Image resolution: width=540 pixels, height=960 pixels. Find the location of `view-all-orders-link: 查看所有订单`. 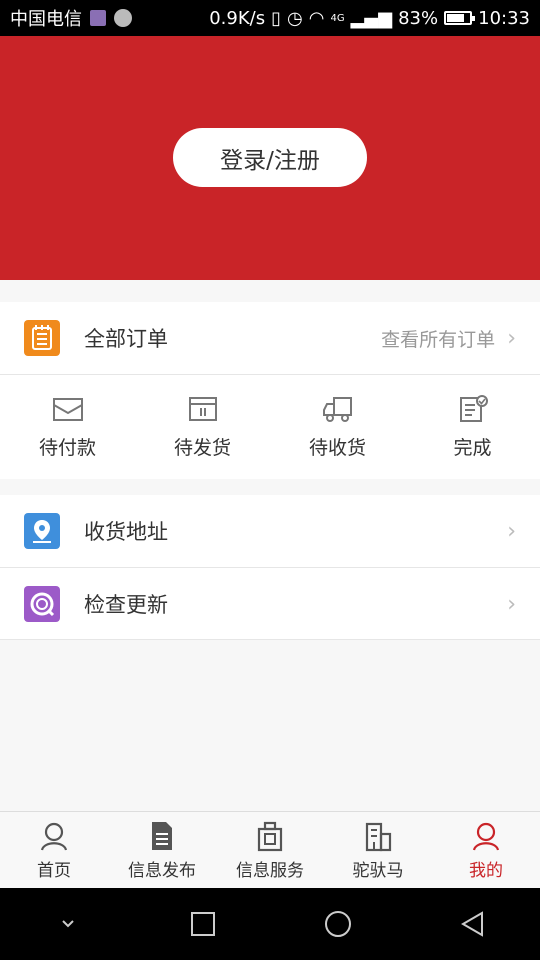

view-all-orders-link: 查看所有订单 is located at coordinates (438, 338).